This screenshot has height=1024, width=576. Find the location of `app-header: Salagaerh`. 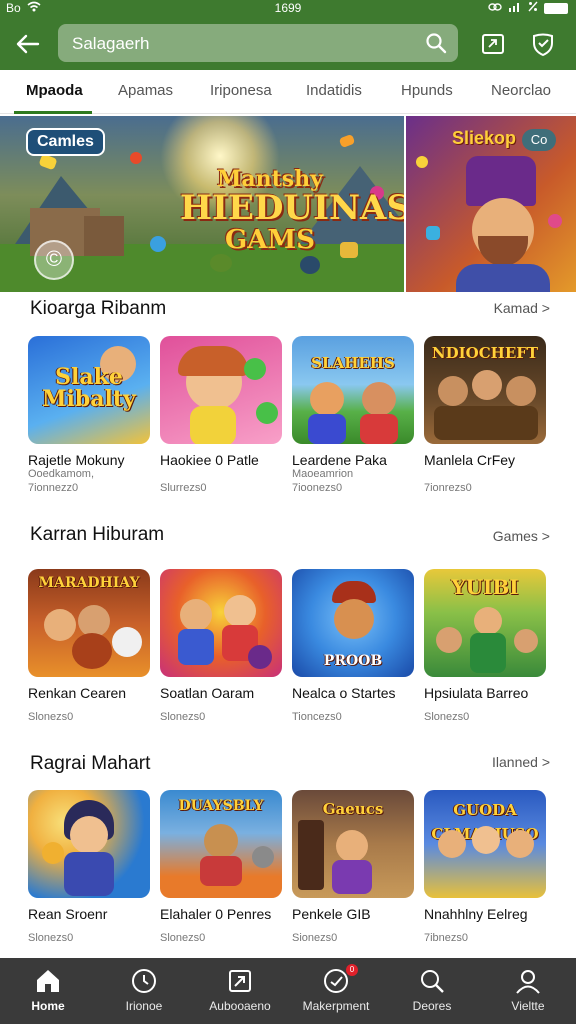

app-header: Salagaerh is located at coordinates (288, 44).